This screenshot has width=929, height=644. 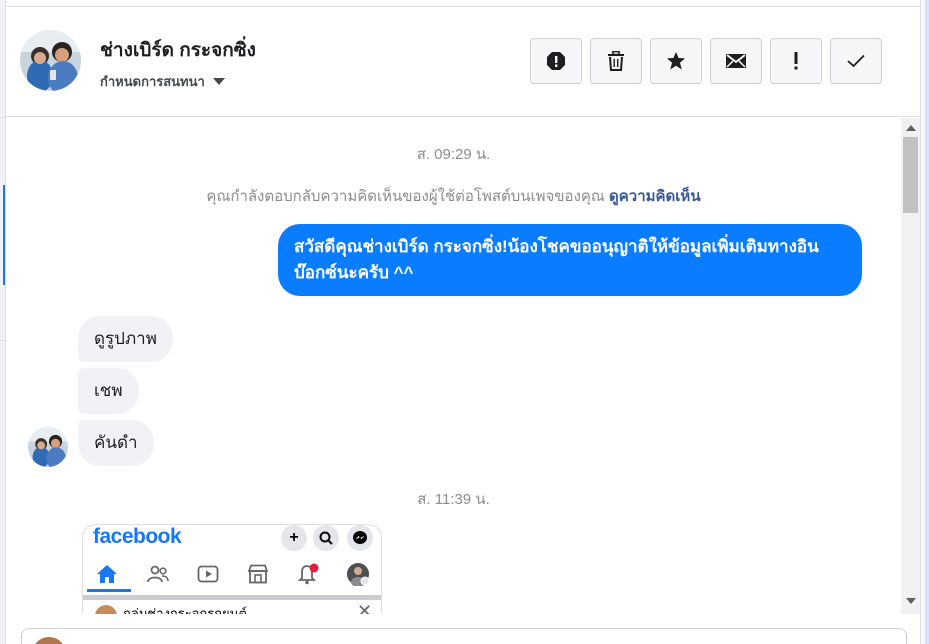 I want to click on messenger-icon, so click(x=360, y=538).